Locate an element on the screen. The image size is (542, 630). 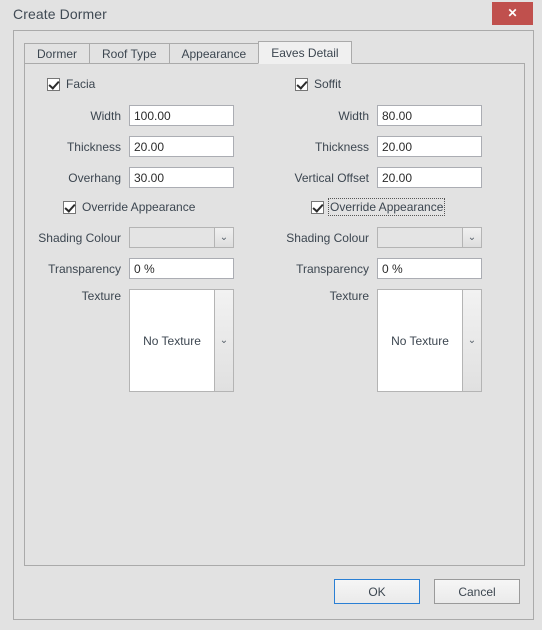
facia-override-checkbox is located at coordinates (69, 207).